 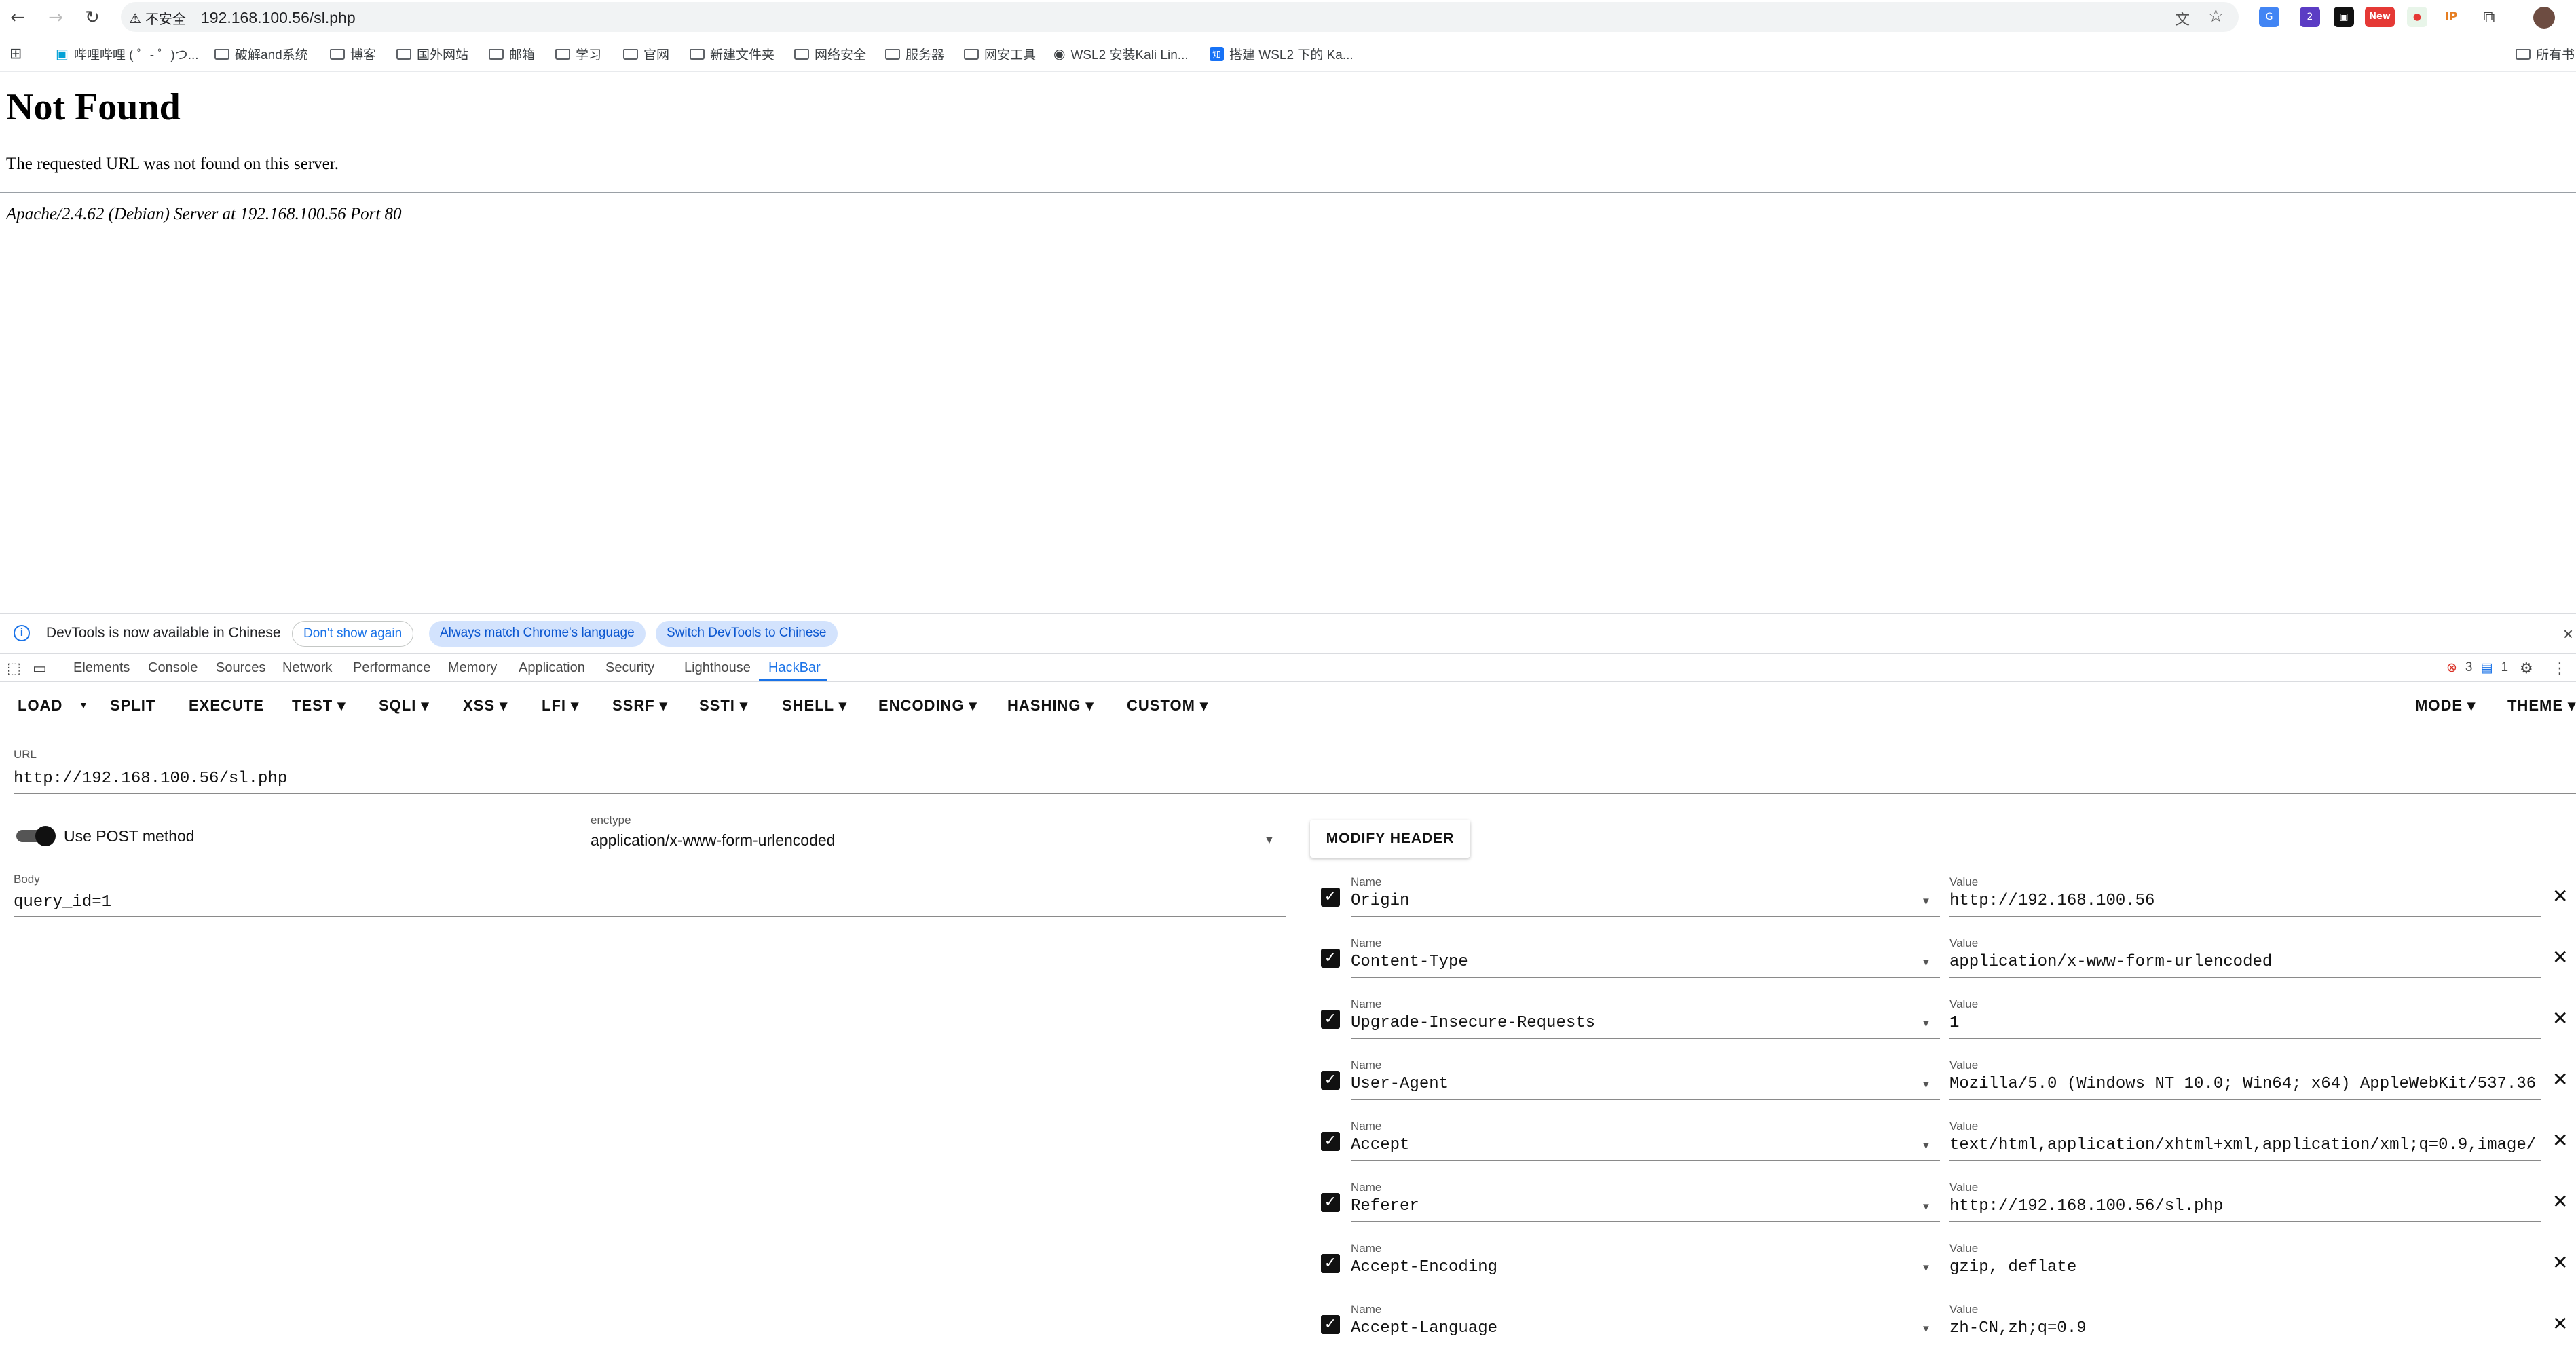 I want to click on always-match-language-button: Always match Chrome's language, so click(x=538, y=634).